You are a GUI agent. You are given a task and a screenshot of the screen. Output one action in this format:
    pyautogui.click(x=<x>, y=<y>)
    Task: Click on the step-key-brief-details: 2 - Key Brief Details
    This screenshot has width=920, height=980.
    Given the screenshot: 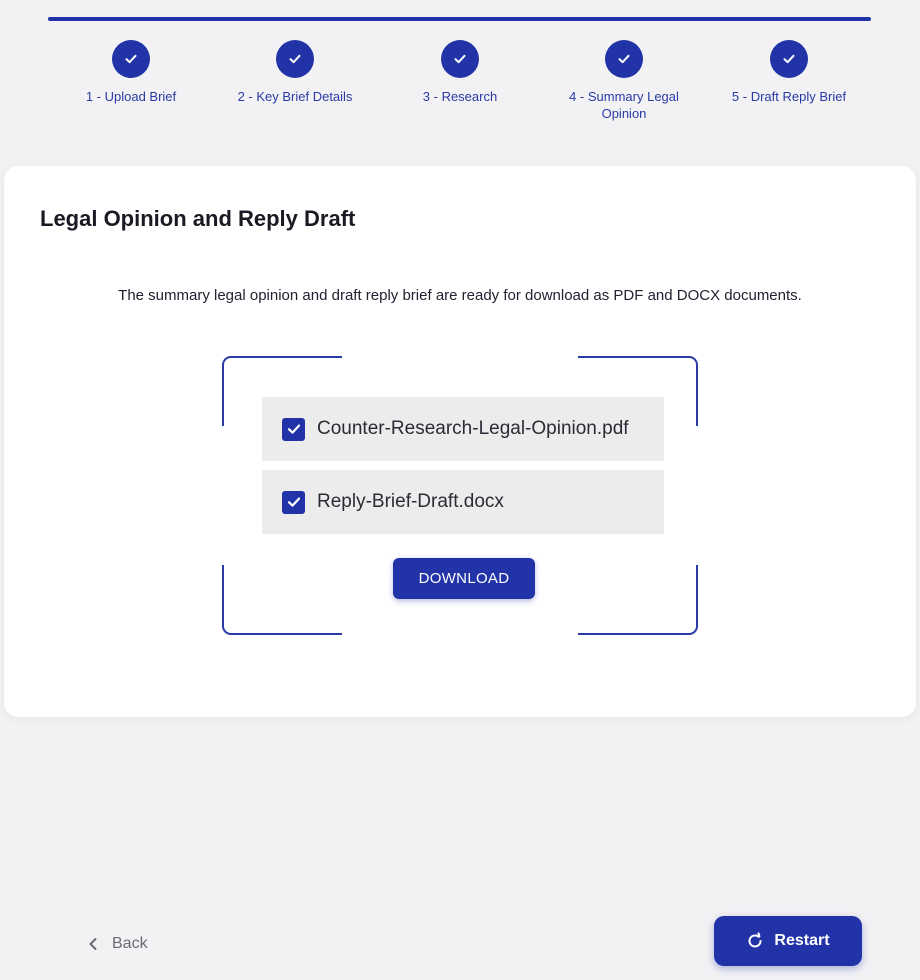 What is the action you would take?
    pyautogui.click(x=295, y=72)
    